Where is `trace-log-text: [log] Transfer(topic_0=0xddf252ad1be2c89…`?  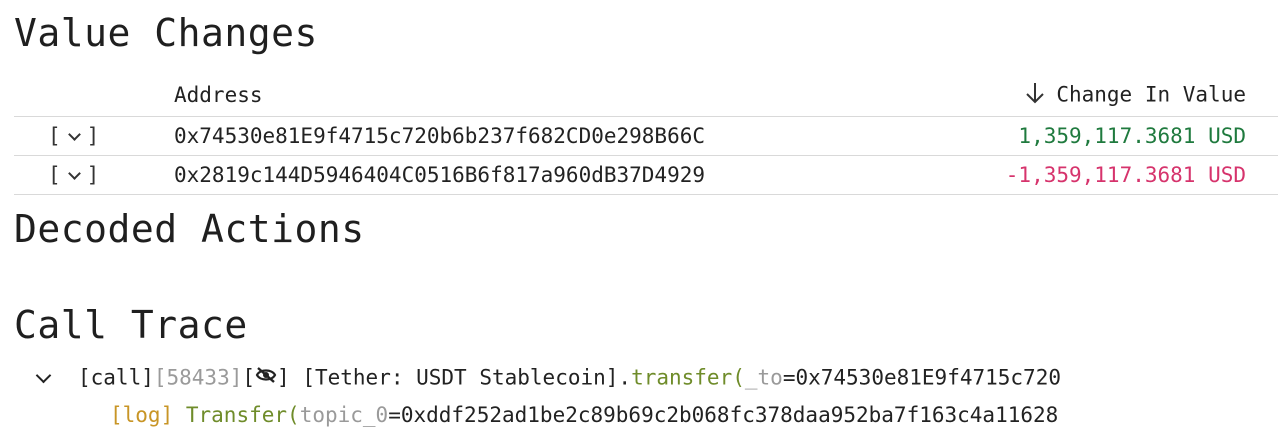 trace-log-text: [log] Transfer(topic_0=0xddf252ad1be2c89… is located at coordinates (584, 415).